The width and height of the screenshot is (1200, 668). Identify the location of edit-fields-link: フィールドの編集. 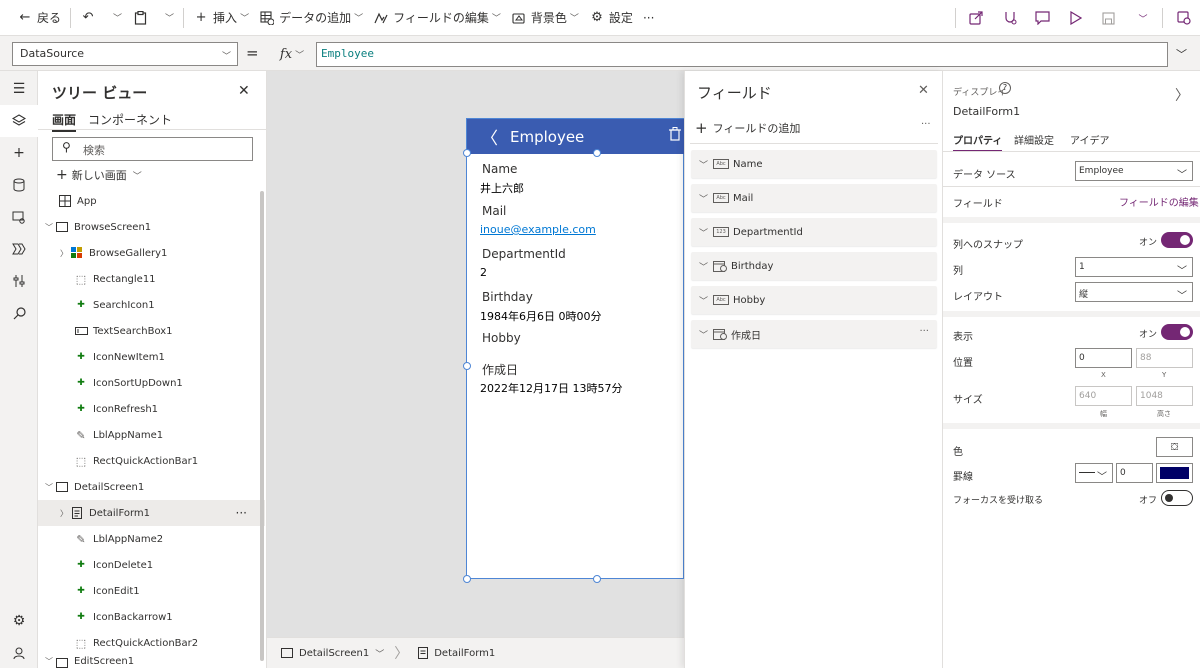
(1159, 201).